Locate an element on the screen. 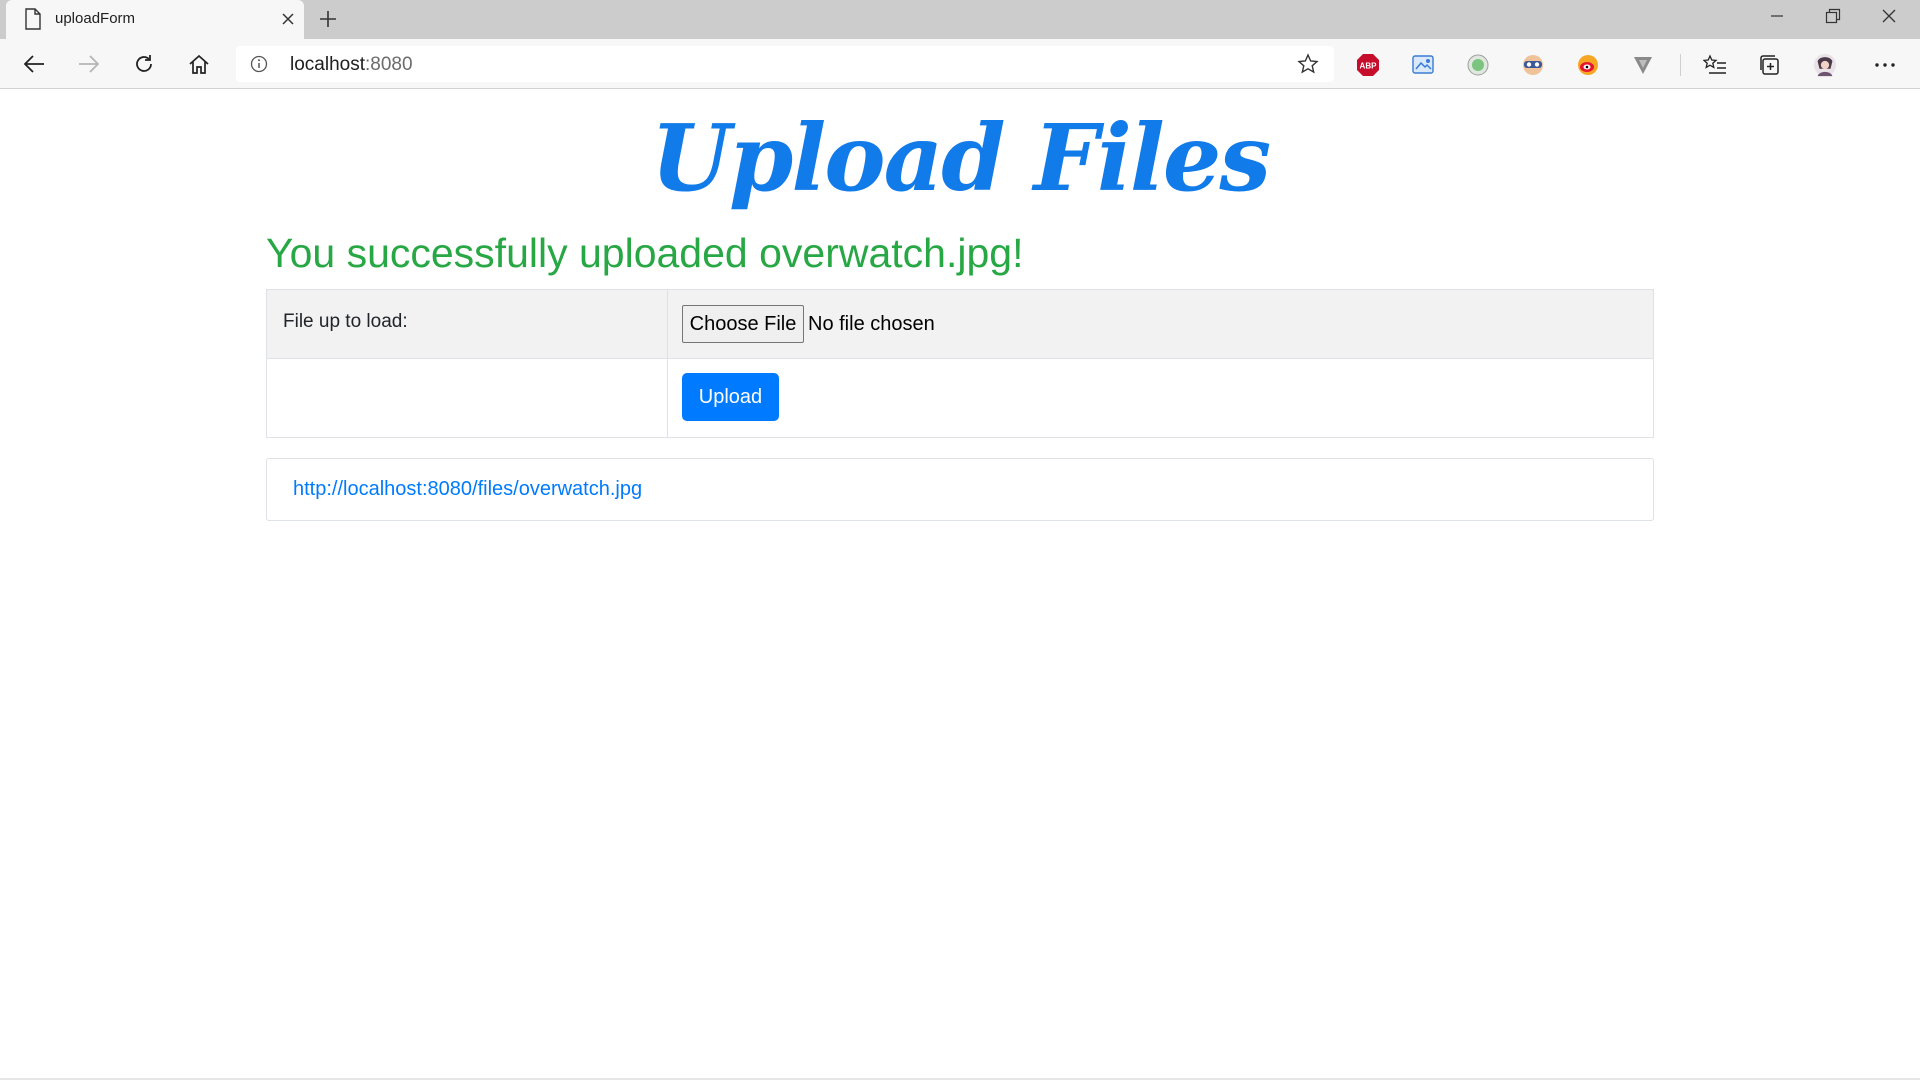  file-label: File up to load: is located at coordinates (345, 321).